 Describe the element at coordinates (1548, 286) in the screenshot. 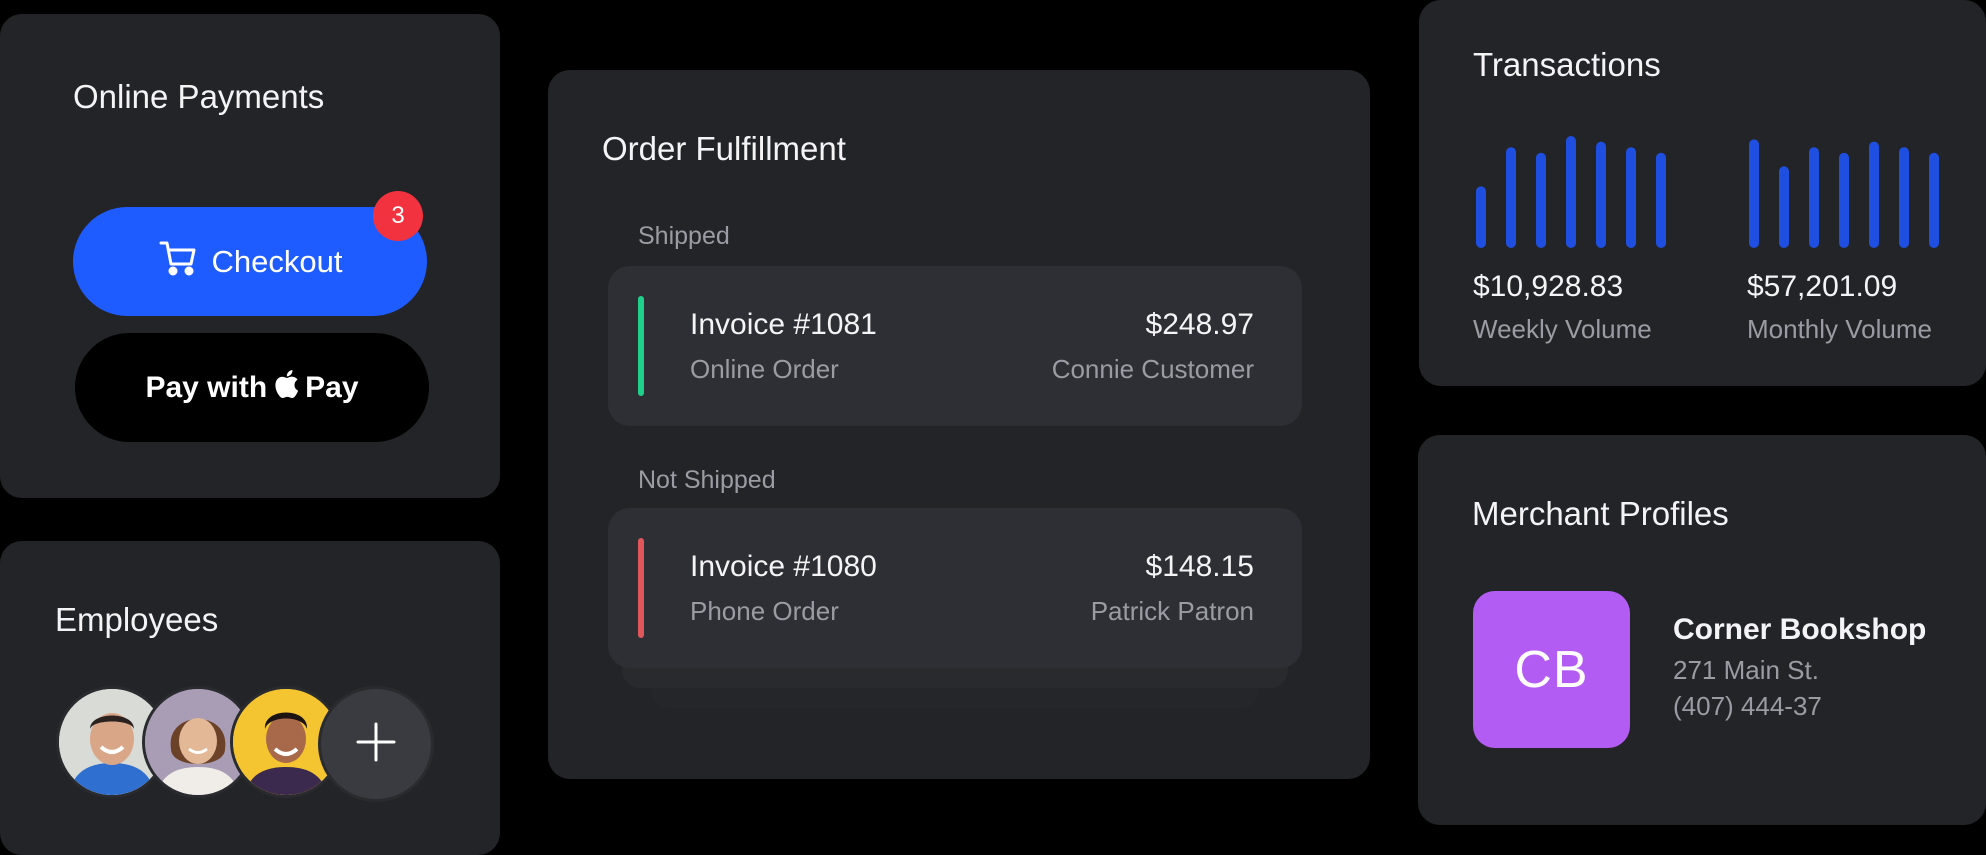

I see `weekly-volume-value: $10,928.83` at that location.